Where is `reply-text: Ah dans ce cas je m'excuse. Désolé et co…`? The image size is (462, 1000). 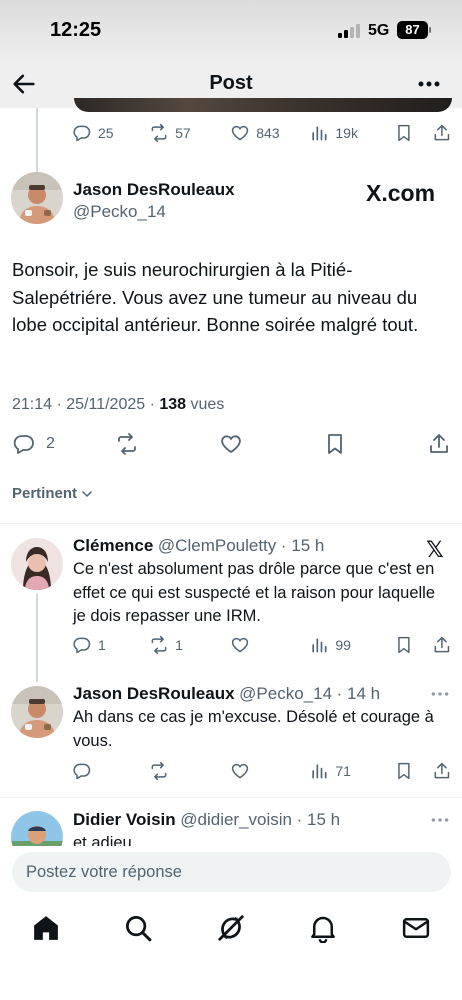 reply-text: Ah dans ce cas je m'excuse. Désolé et co… is located at coordinates (253, 729).